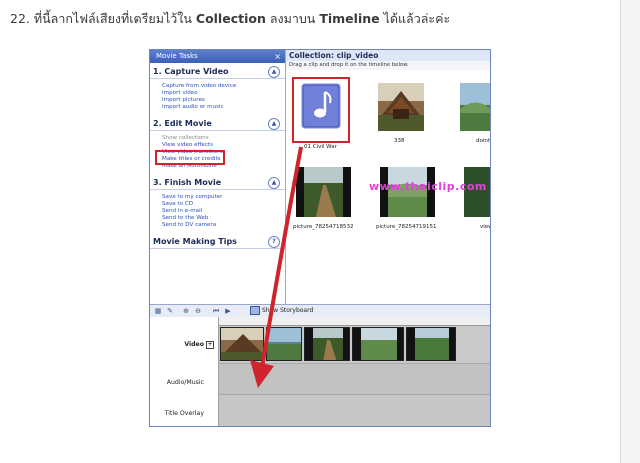 The width and height of the screenshot is (640, 463). I want to click on step-number: 22., so click(20, 18).